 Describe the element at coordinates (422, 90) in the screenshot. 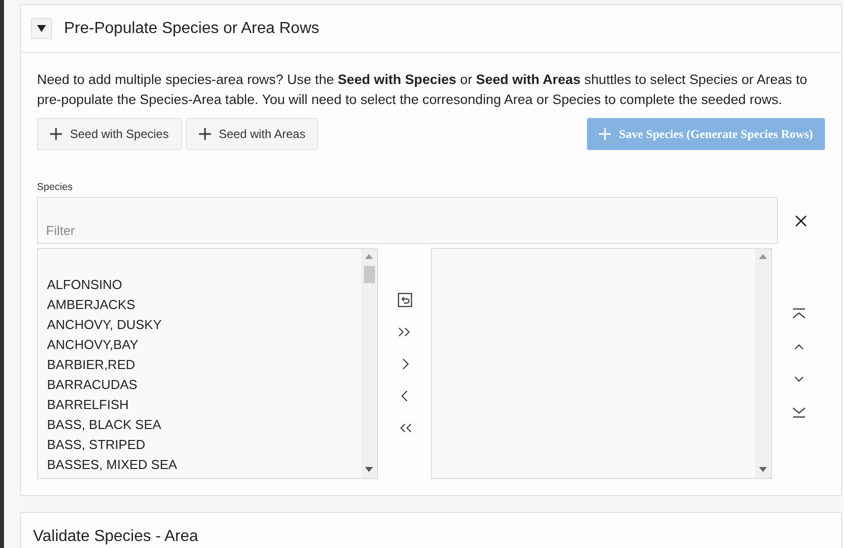

I see `description-text: Need to add multiple species-area rows? Use the Seed with Species or Seed with Areas shuttles to select Species or Areas to pre-populate the Species-Area table. You will need to select the corresonding Area or Species to complete the seeded rows.` at that location.